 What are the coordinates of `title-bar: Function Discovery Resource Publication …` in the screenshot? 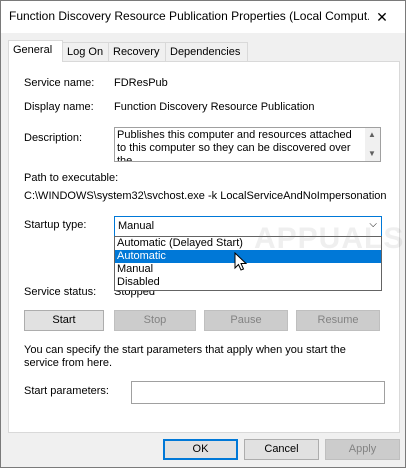 It's located at (203, 17).